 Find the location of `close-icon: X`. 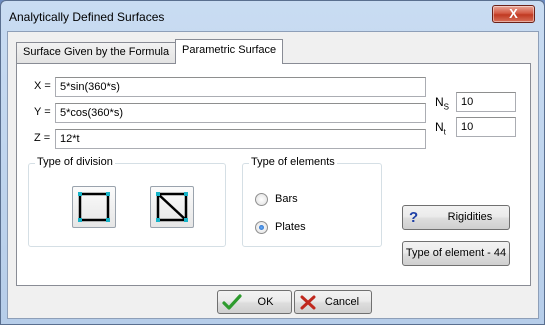

close-icon: X is located at coordinates (513, 13).